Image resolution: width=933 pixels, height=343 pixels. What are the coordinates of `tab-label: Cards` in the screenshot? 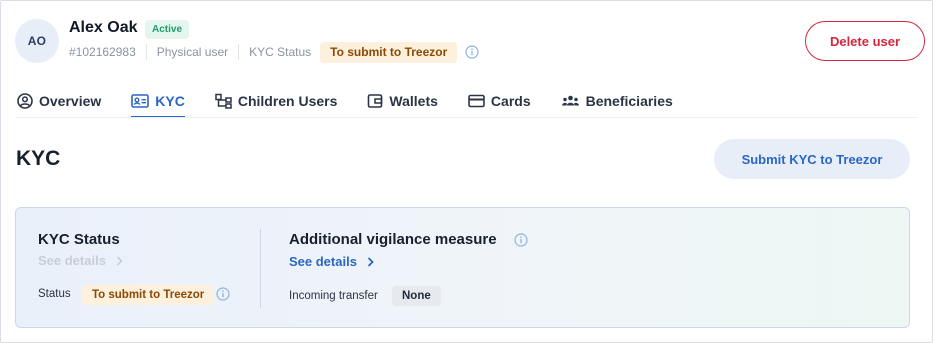 It's located at (510, 101).